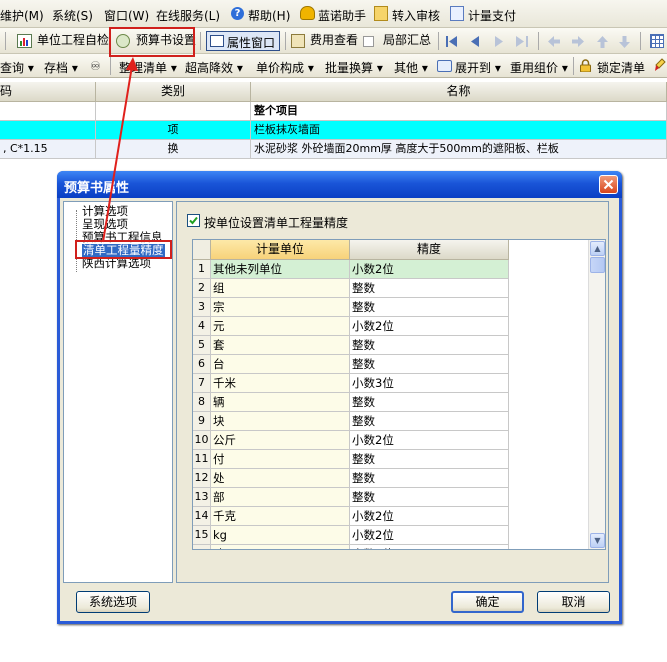  I want to click on query-menu: 查询 ▾, so click(17, 67).